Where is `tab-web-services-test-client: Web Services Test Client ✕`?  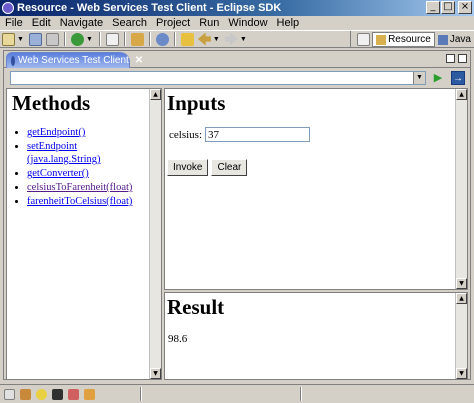 tab-web-services-test-client: Web Services Test Client ✕ is located at coordinates (74, 60).